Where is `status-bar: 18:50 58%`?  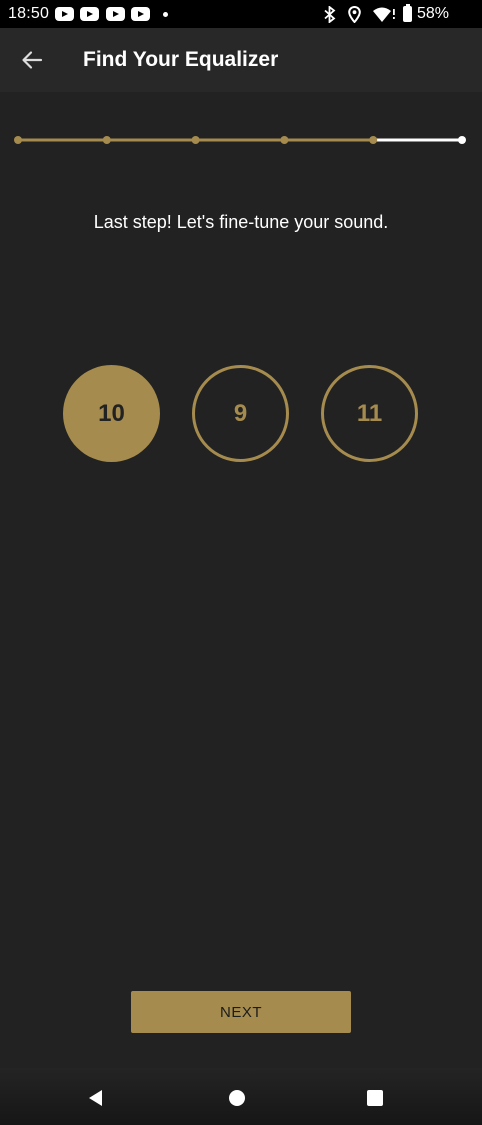 status-bar: 18:50 58% is located at coordinates (241, 14).